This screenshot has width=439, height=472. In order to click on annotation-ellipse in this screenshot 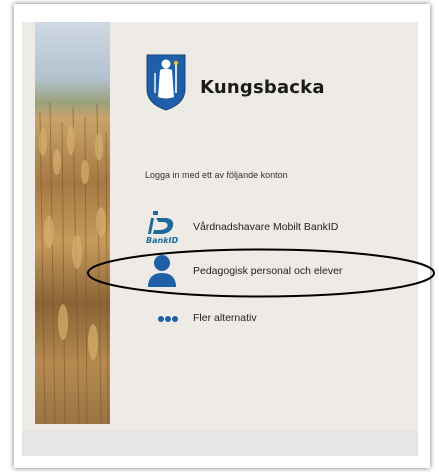, I will do `click(261, 275)`.